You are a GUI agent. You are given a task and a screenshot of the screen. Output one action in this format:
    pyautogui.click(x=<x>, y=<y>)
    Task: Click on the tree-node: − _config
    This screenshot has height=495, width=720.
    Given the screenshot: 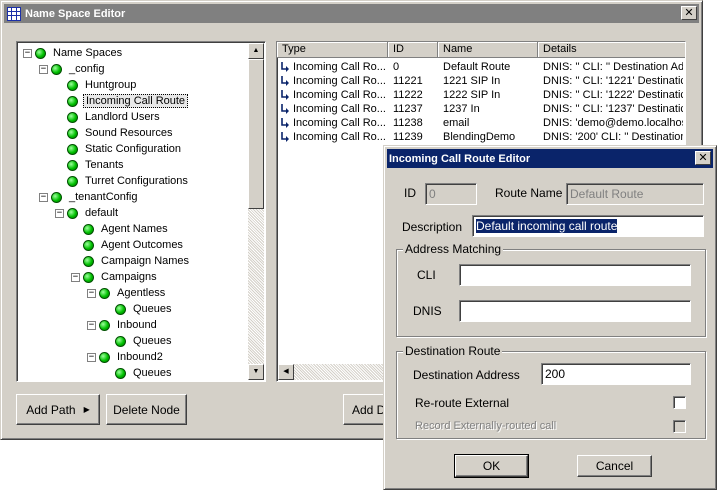 What is the action you would take?
    pyautogui.click(x=72, y=69)
    